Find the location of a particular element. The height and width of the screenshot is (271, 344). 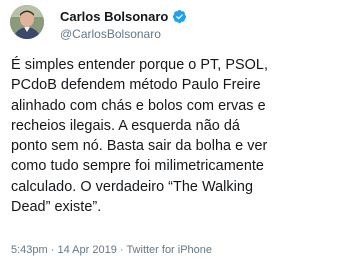

avatar-photo is located at coordinates (27, 22).